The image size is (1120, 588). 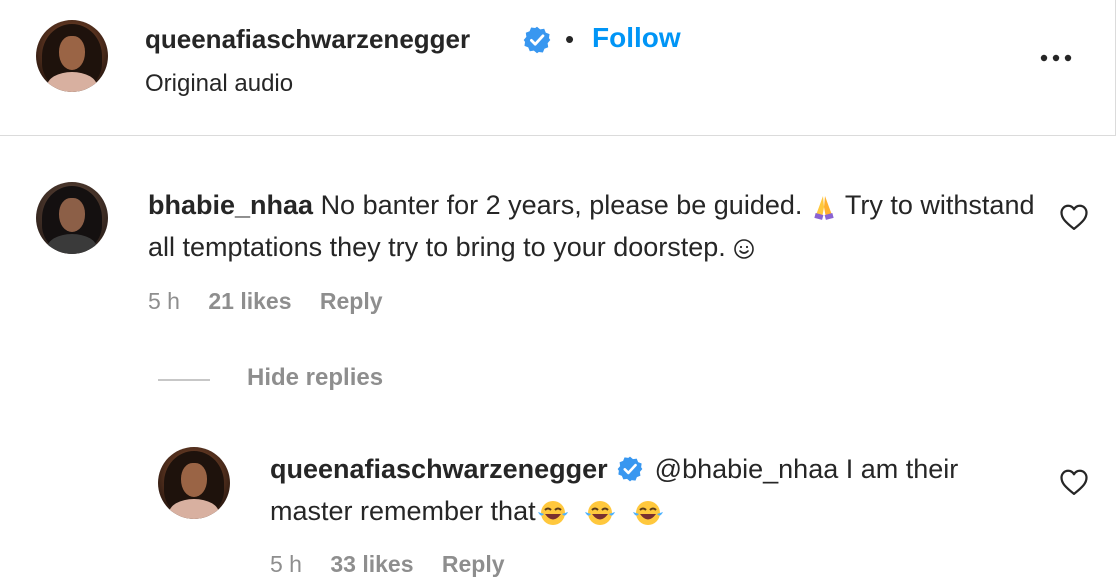 I want to click on follow-button: Follow, so click(x=636, y=38).